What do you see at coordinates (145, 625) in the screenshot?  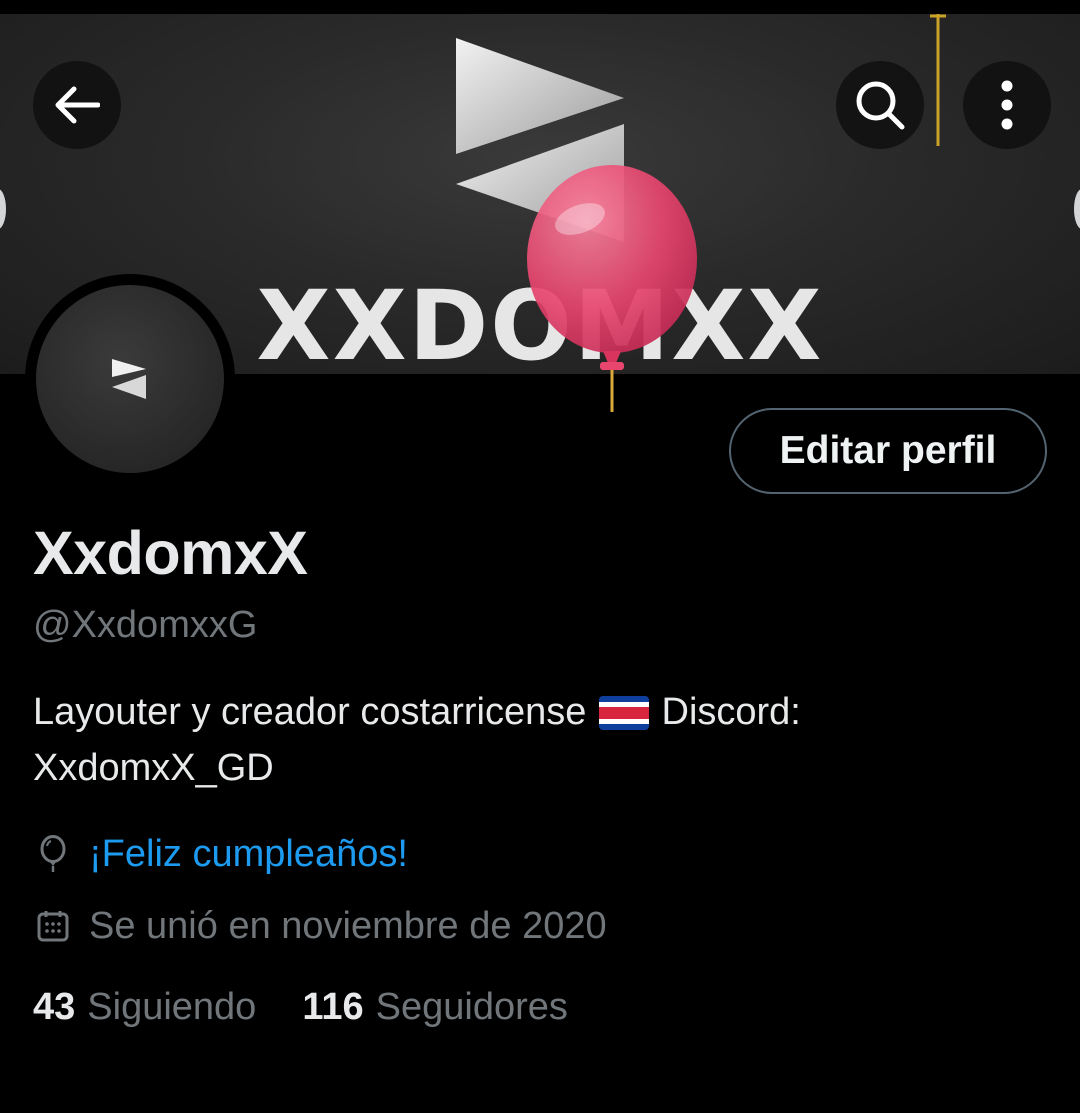 I see `user-handle: @XxdomxxG` at bounding box center [145, 625].